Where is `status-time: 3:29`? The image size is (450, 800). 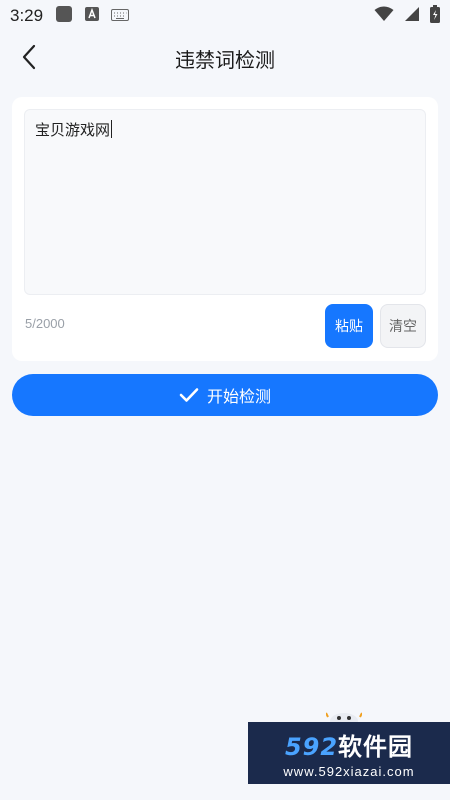 status-time: 3:29 is located at coordinates (27, 15).